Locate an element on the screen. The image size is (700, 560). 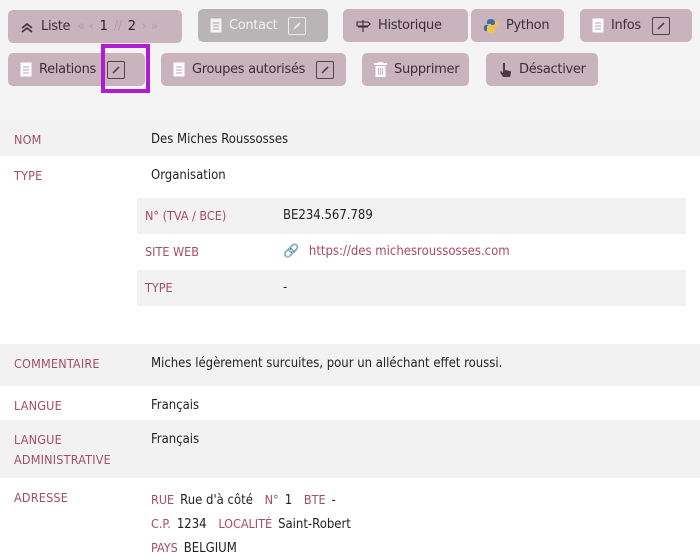
pays-value: BELGIUM is located at coordinates (210, 548).